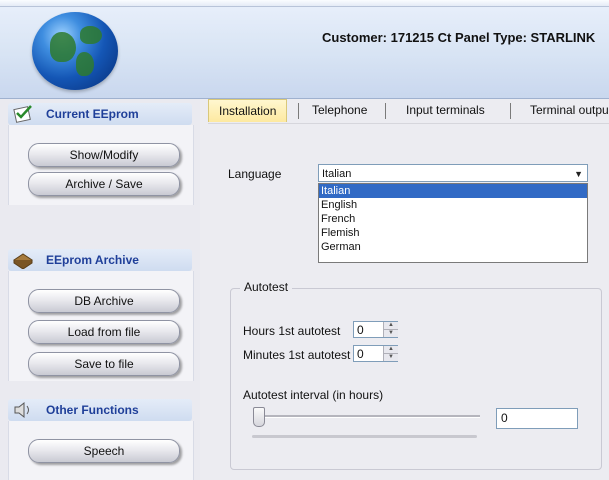 Image resolution: width=609 pixels, height=480 pixels. Describe the element at coordinates (375, 329) in the screenshot. I see `hours-autotest-spinner: 0 ▲ ▼` at that location.